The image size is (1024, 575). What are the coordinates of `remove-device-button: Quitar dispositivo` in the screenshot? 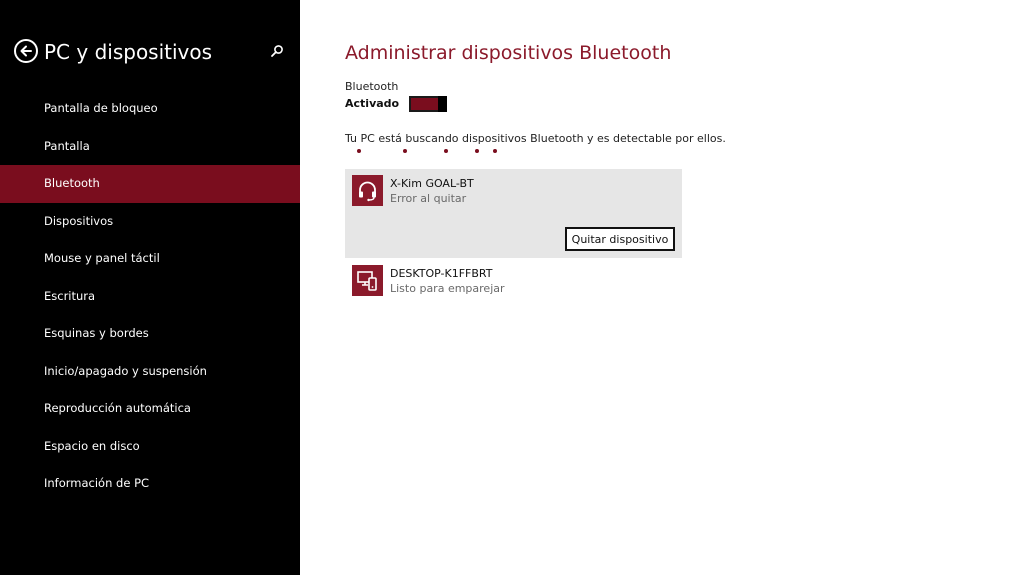 It's located at (620, 239).